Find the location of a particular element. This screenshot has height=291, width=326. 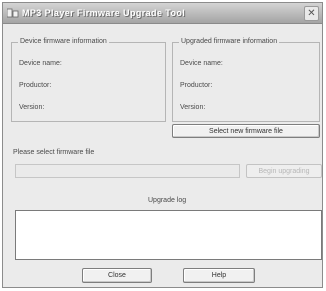

begin-upgrading-button: Begin upgrading is located at coordinates (284, 171).